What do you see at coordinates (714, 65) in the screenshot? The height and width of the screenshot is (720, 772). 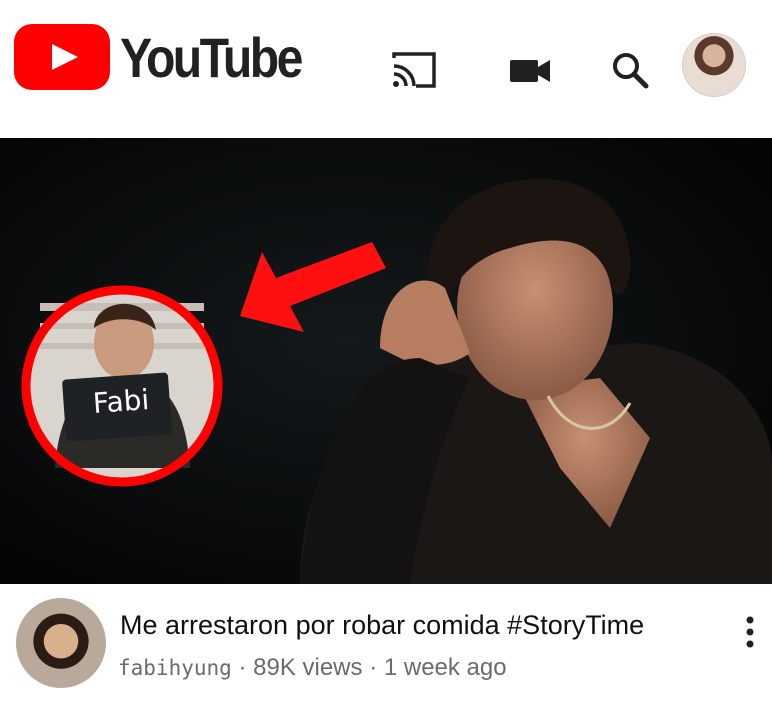 I see `account-avatar` at bounding box center [714, 65].